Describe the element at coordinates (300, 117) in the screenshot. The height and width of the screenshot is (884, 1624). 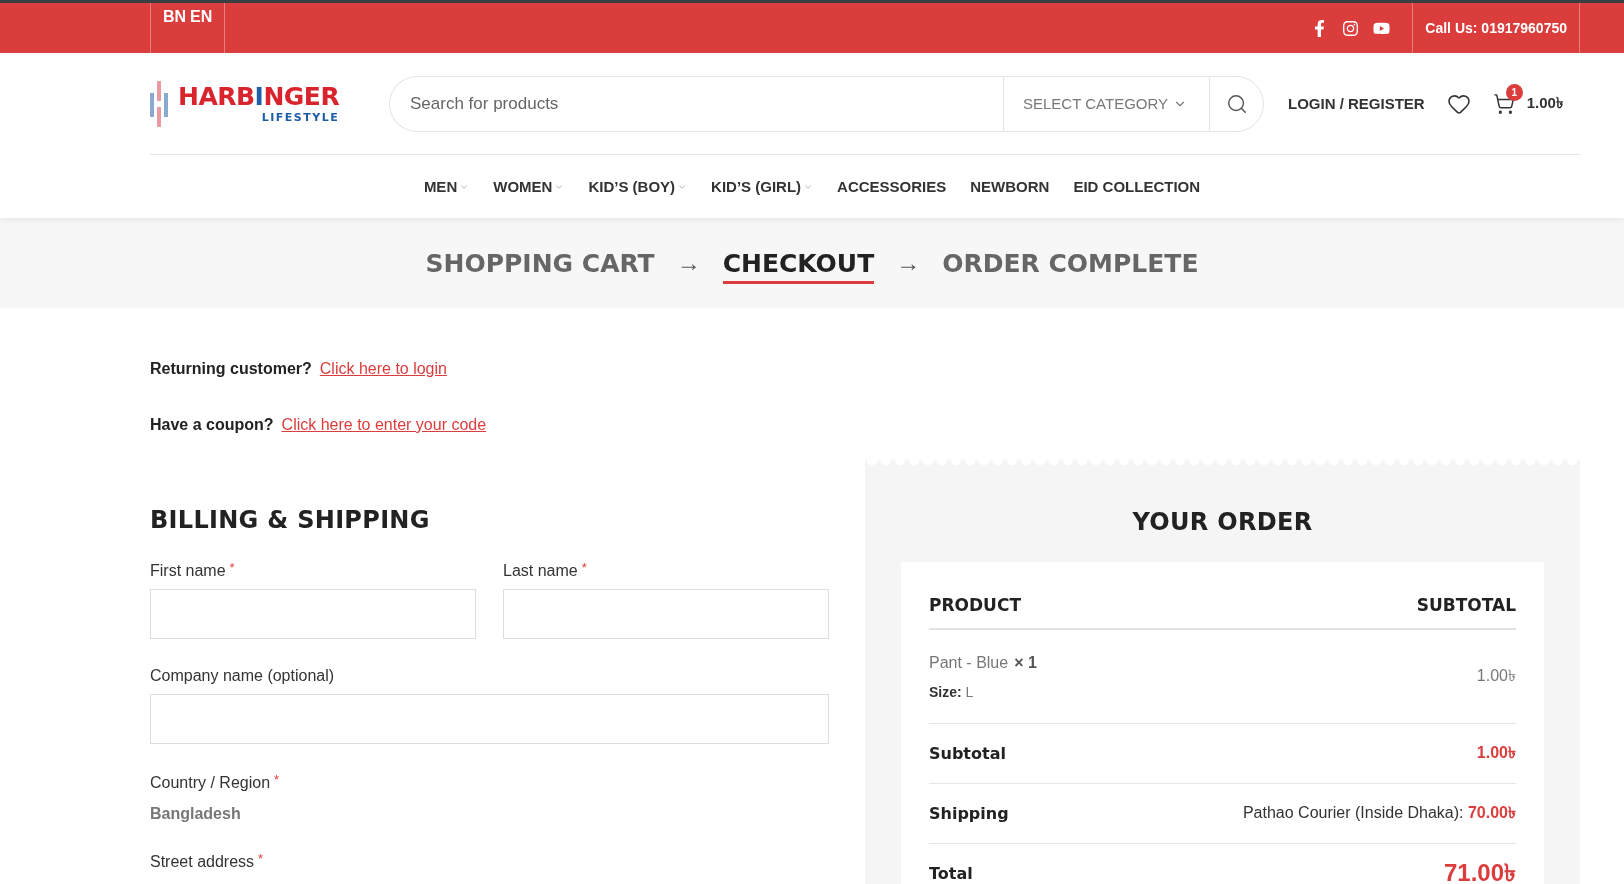
I see `logo-tagline: LIFESTYLE` at that location.